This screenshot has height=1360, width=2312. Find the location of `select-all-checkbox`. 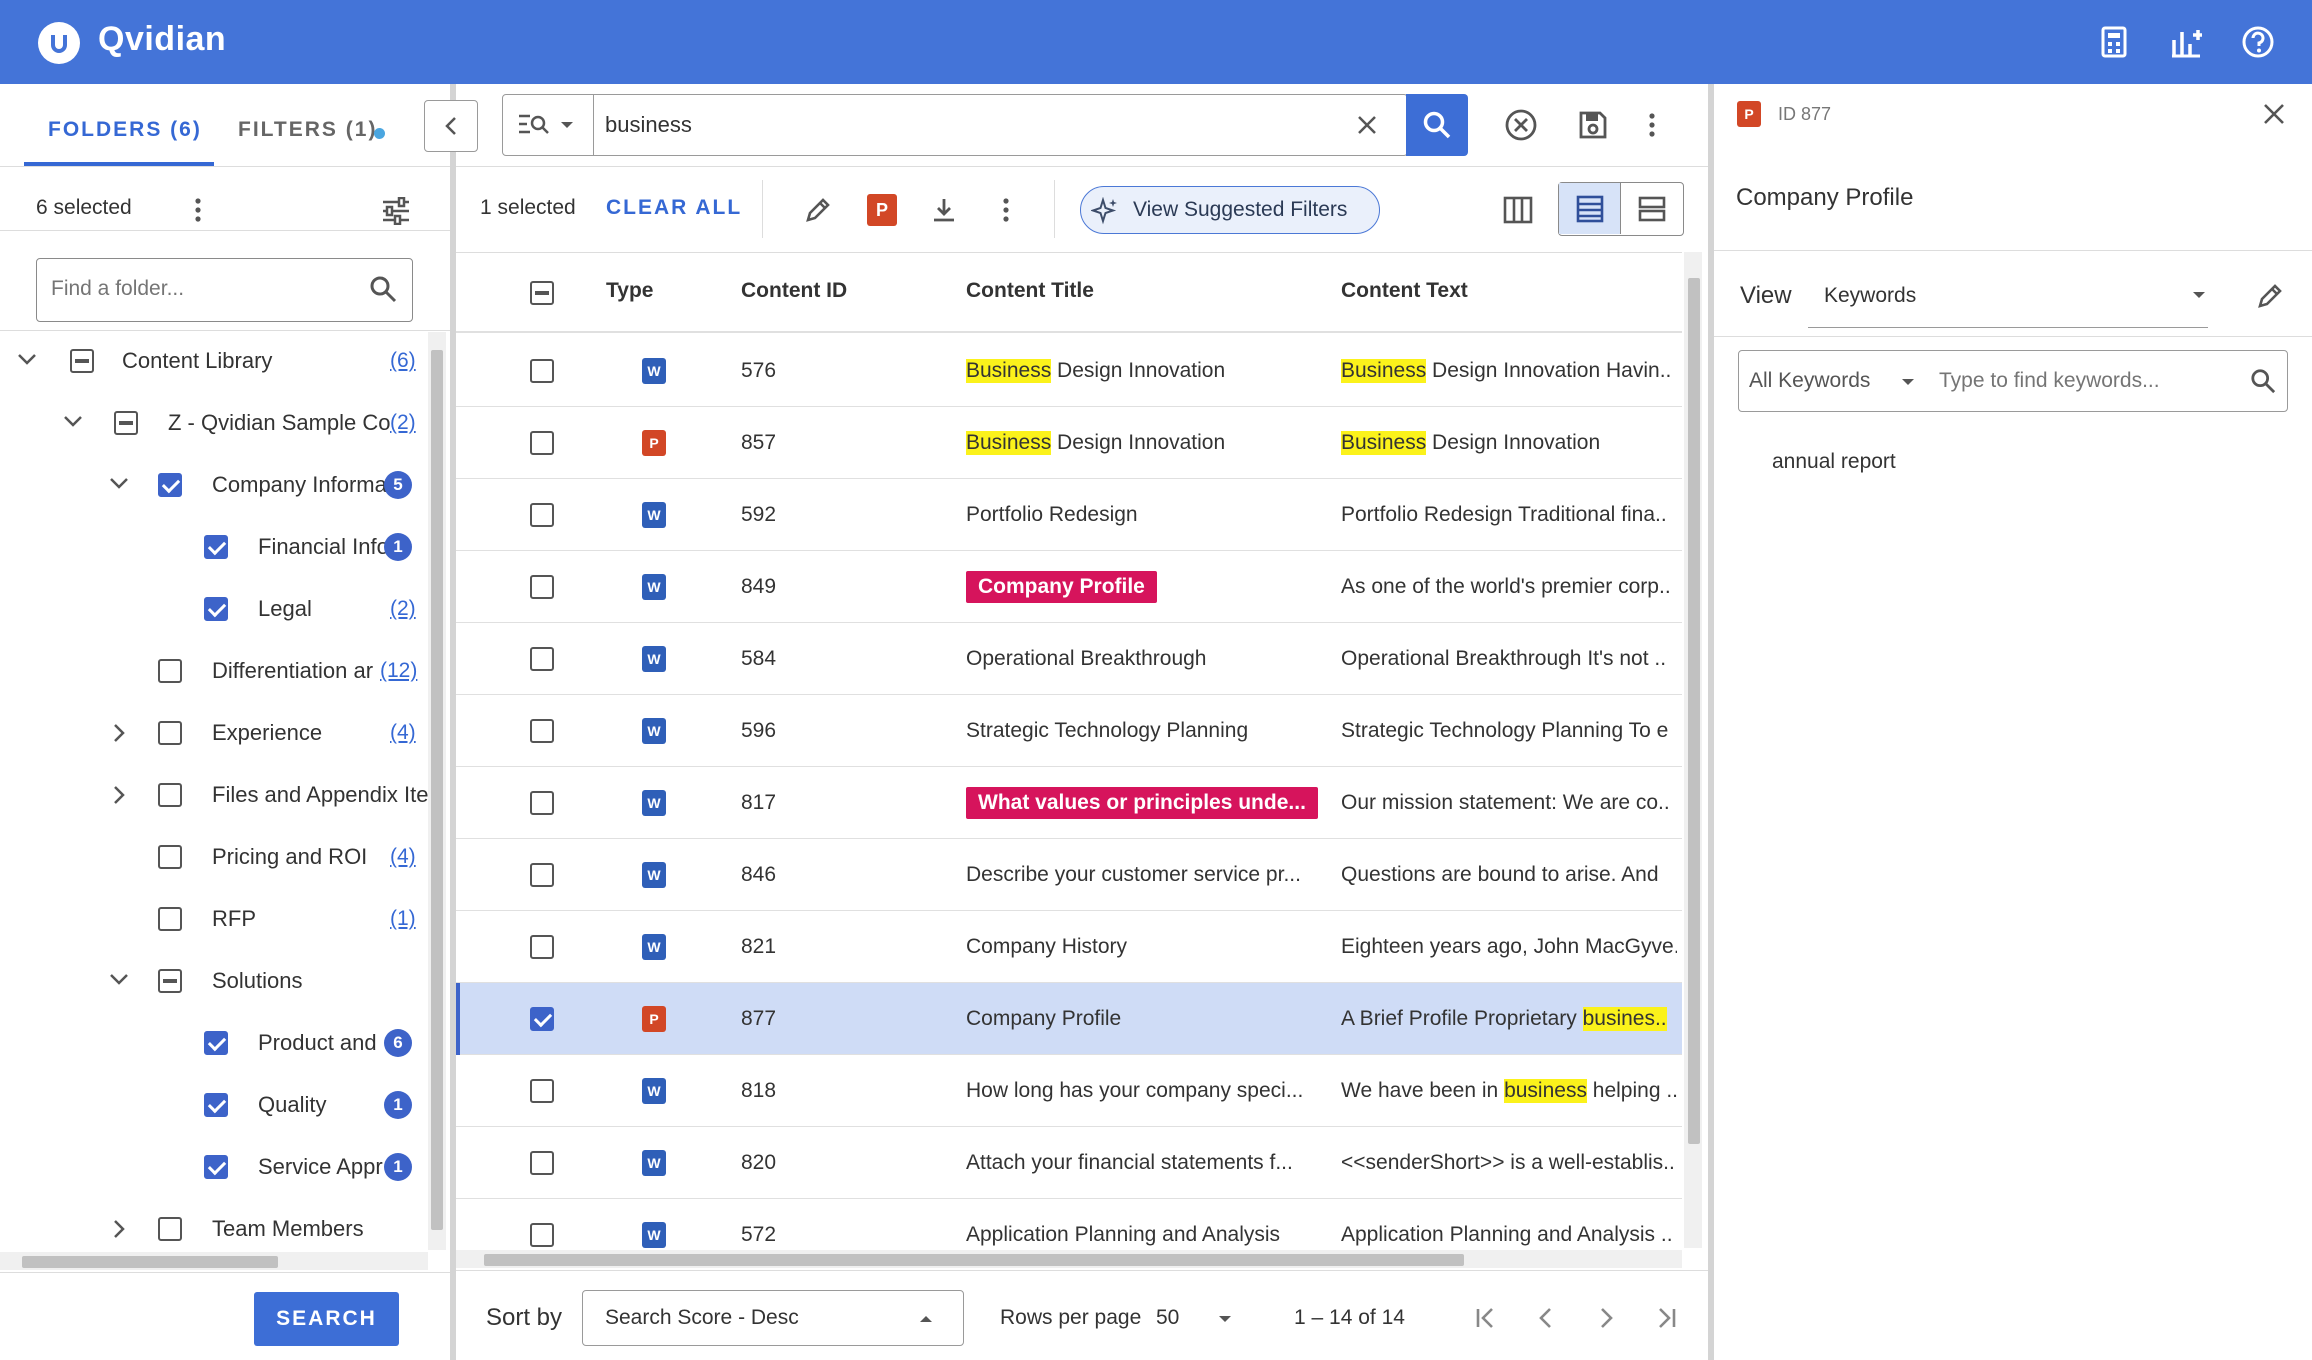

select-all-checkbox is located at coordinates (542, 293).